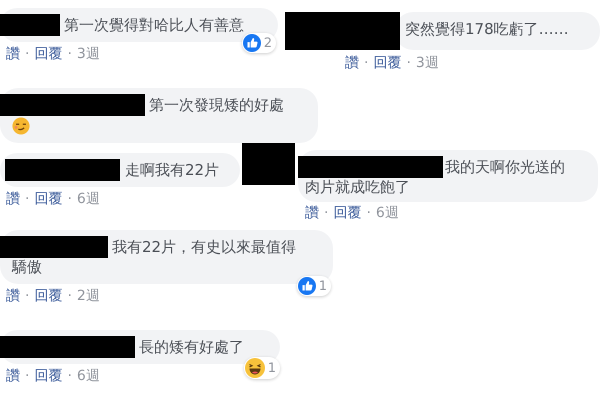 Image resolution: width=600 pixels, height=417 pixels. I want to click on comment-text: 我有22片，有史以來最值得, so click(204, 247).